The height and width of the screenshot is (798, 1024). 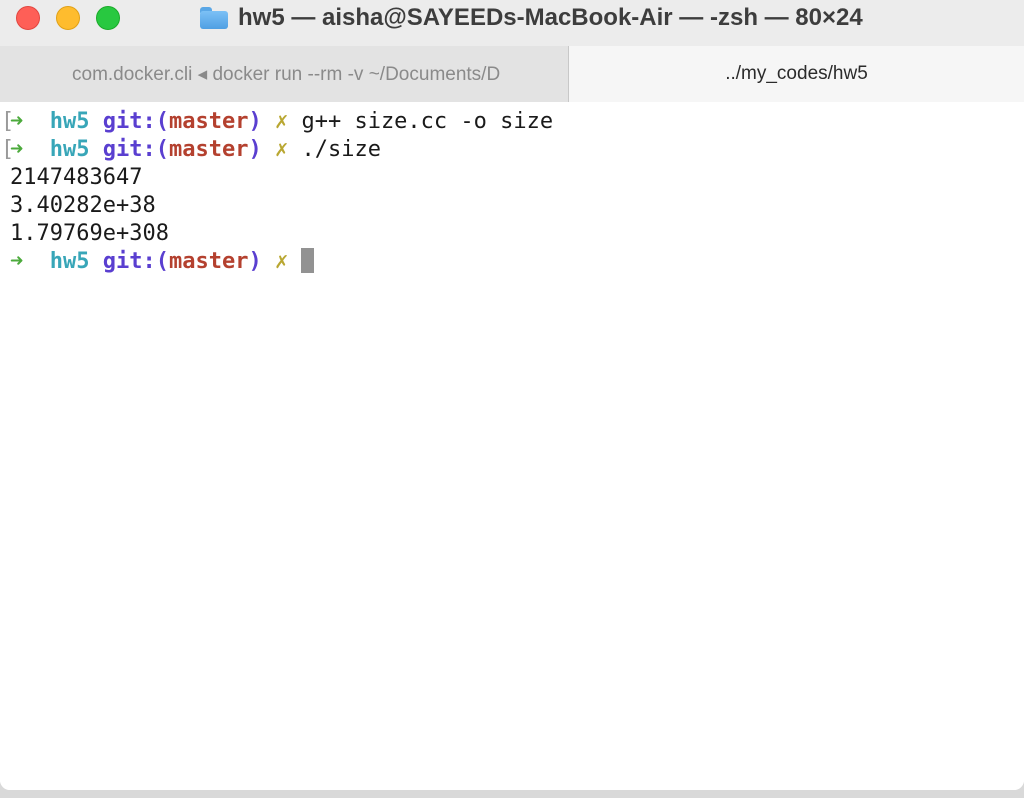 What do you see at coordinates (68, 18) in the screenshot?
I see `minimize-button` at bounding box center [68, 18].